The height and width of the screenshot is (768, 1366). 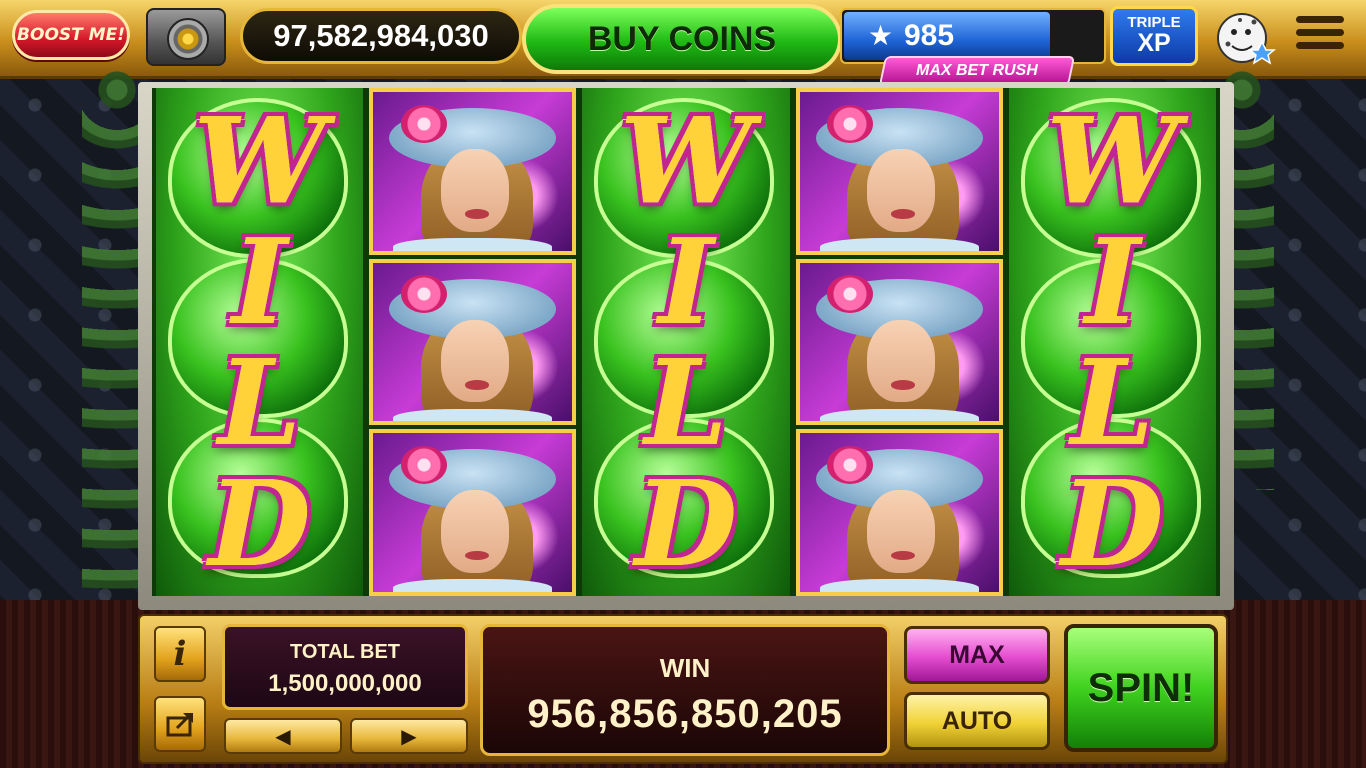 What do you see at coordinates (409, 736) in the screenshot?
I see `bet-increase-button: ▶` at bounding box center [409, 736].